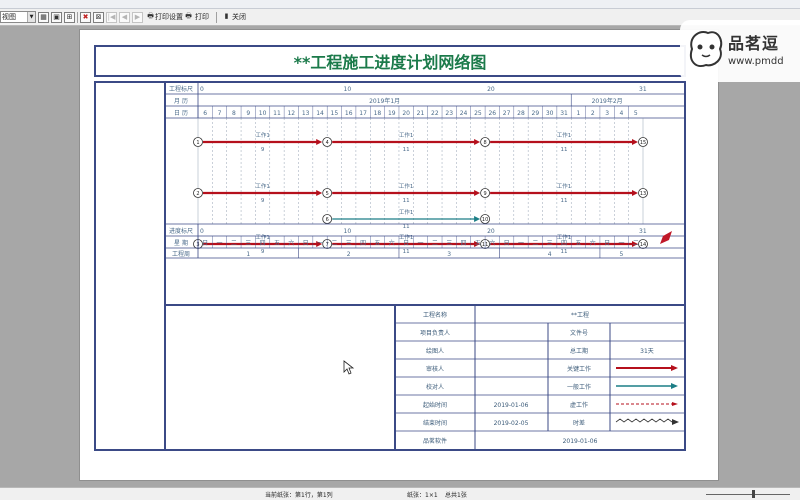  I want to click on brand-watermark: 品茗逗 www.pmdd, so click(740, 51).